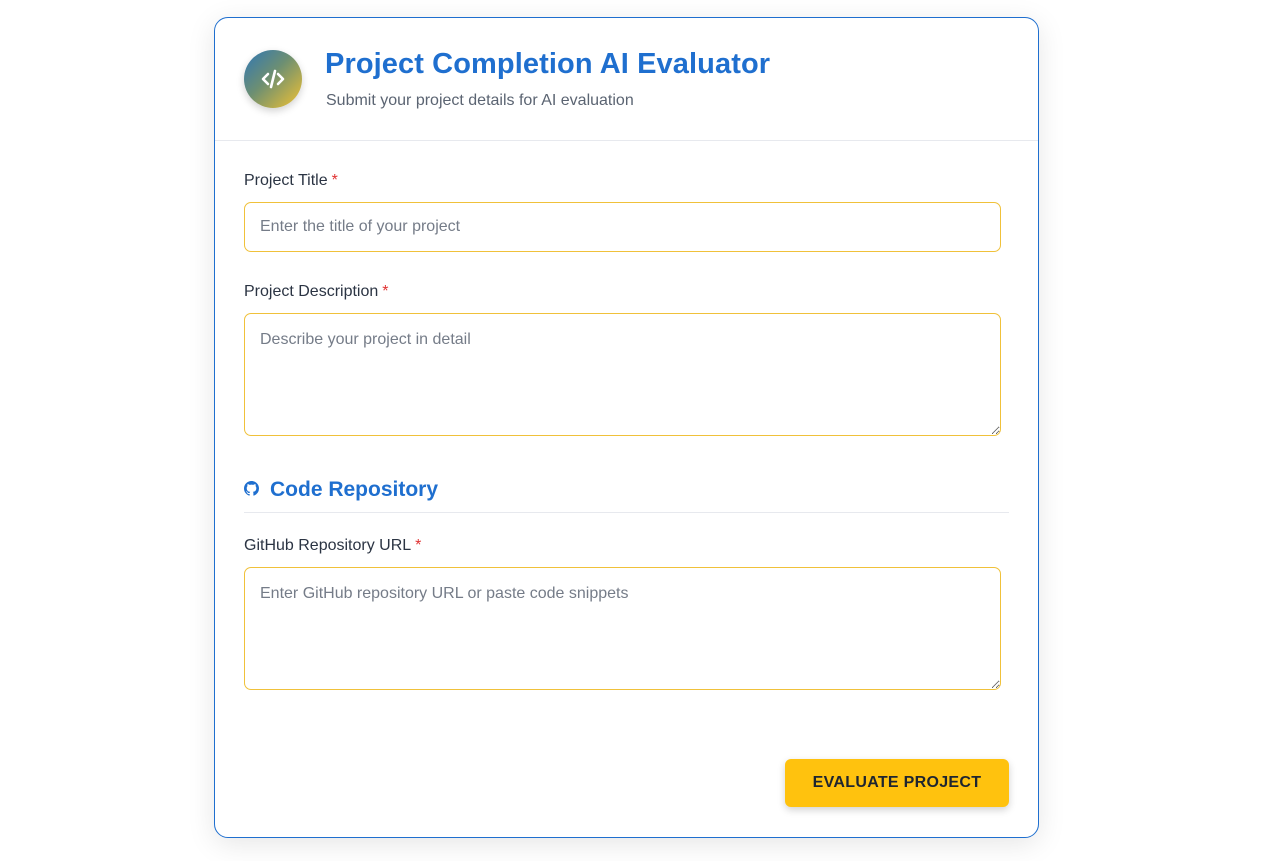 The image size is (1277, 861). I want to click on project-title-label: Project Title *, so click(291, 181).